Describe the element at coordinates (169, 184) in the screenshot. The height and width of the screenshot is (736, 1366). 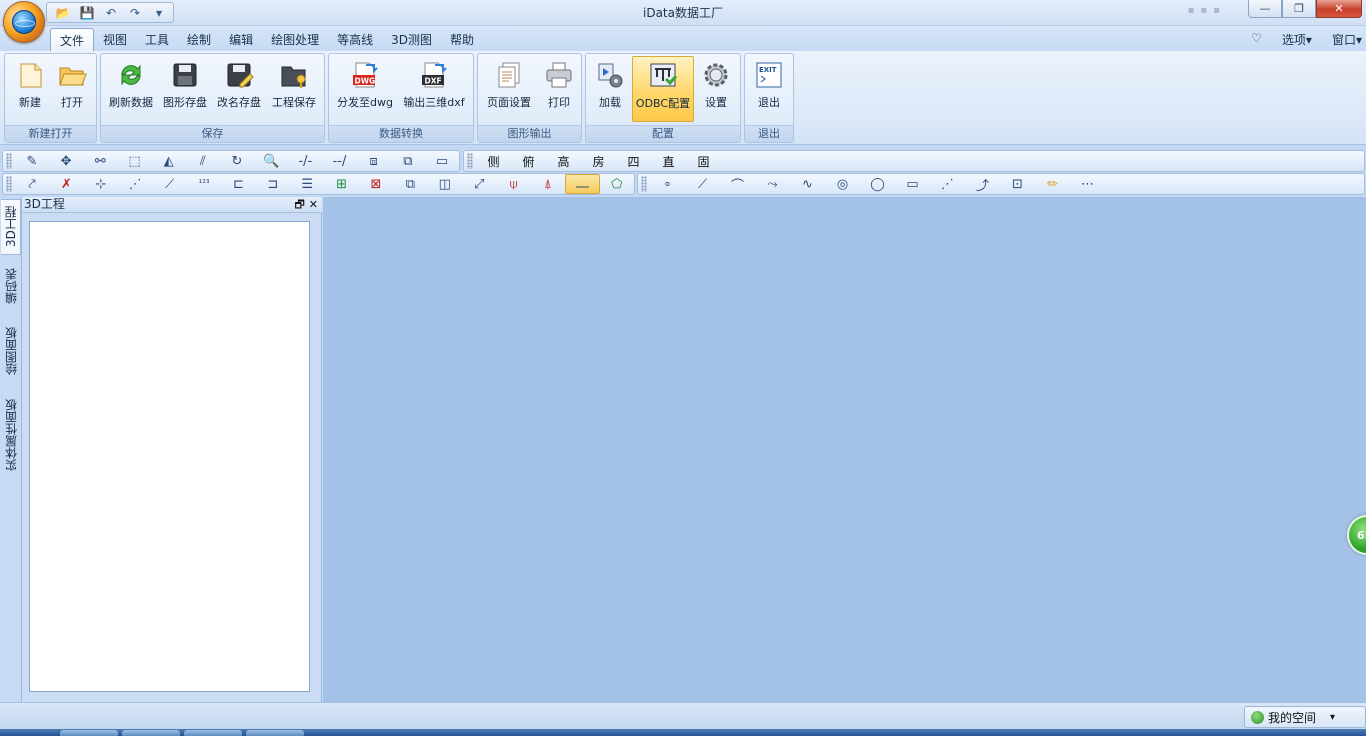
I see `edit-vertex-icon: ⟋` at that location.